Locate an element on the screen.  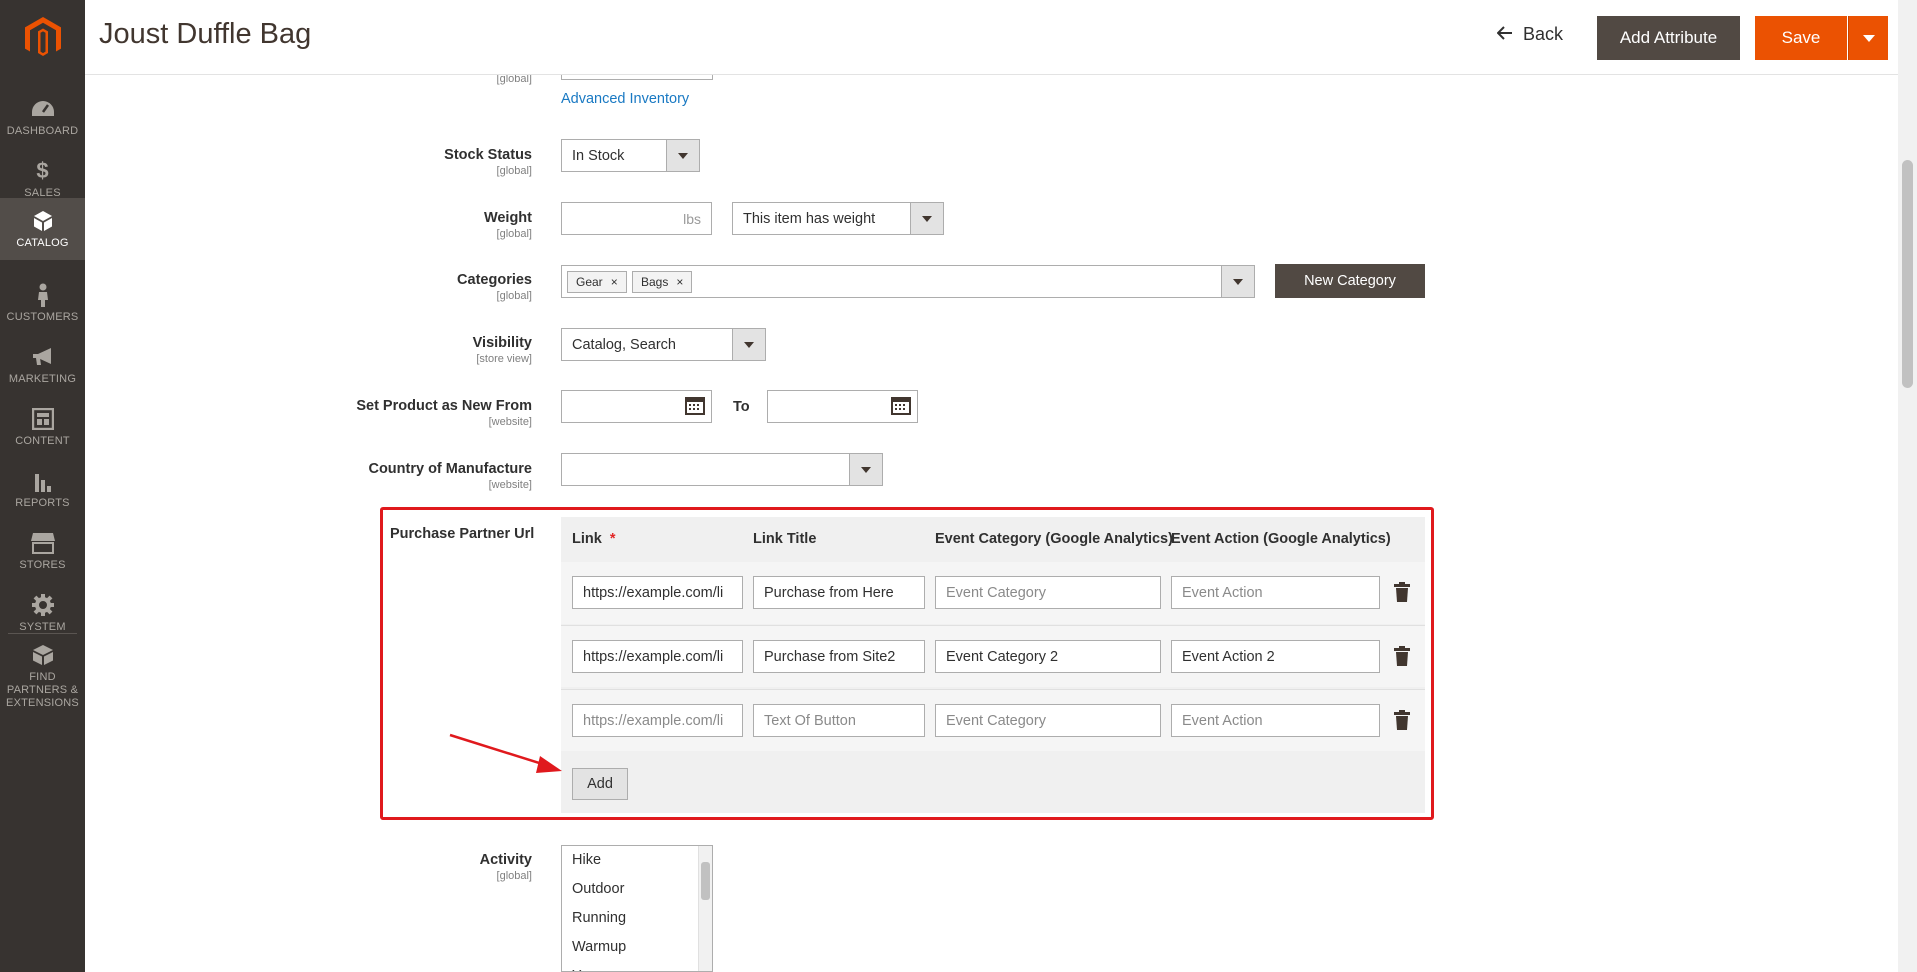
scrollbar is located at coordinates (705, 908).